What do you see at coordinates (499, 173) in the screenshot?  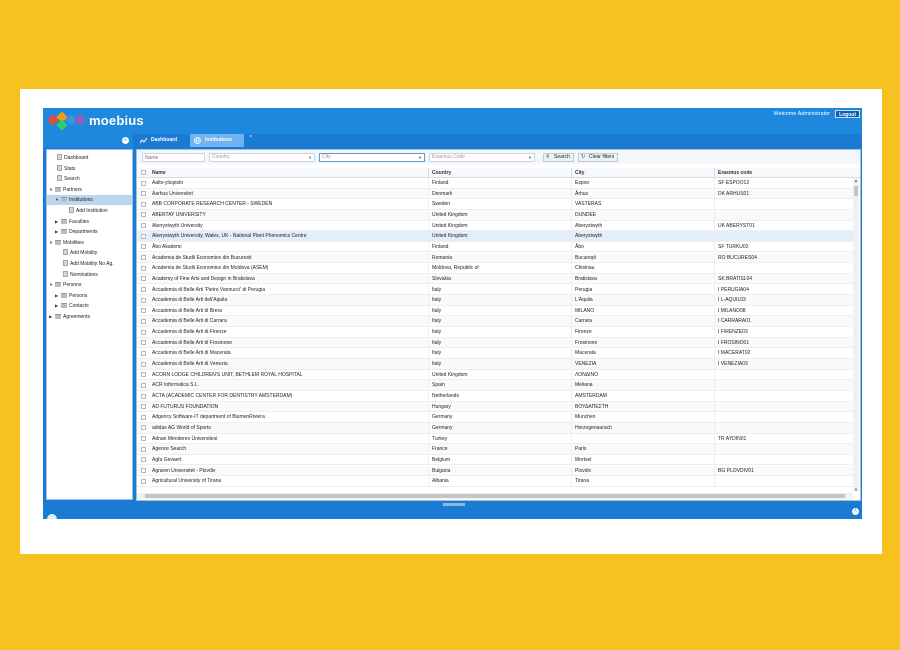 I see `column-header-country: Country` at bounding box center [499, 173].